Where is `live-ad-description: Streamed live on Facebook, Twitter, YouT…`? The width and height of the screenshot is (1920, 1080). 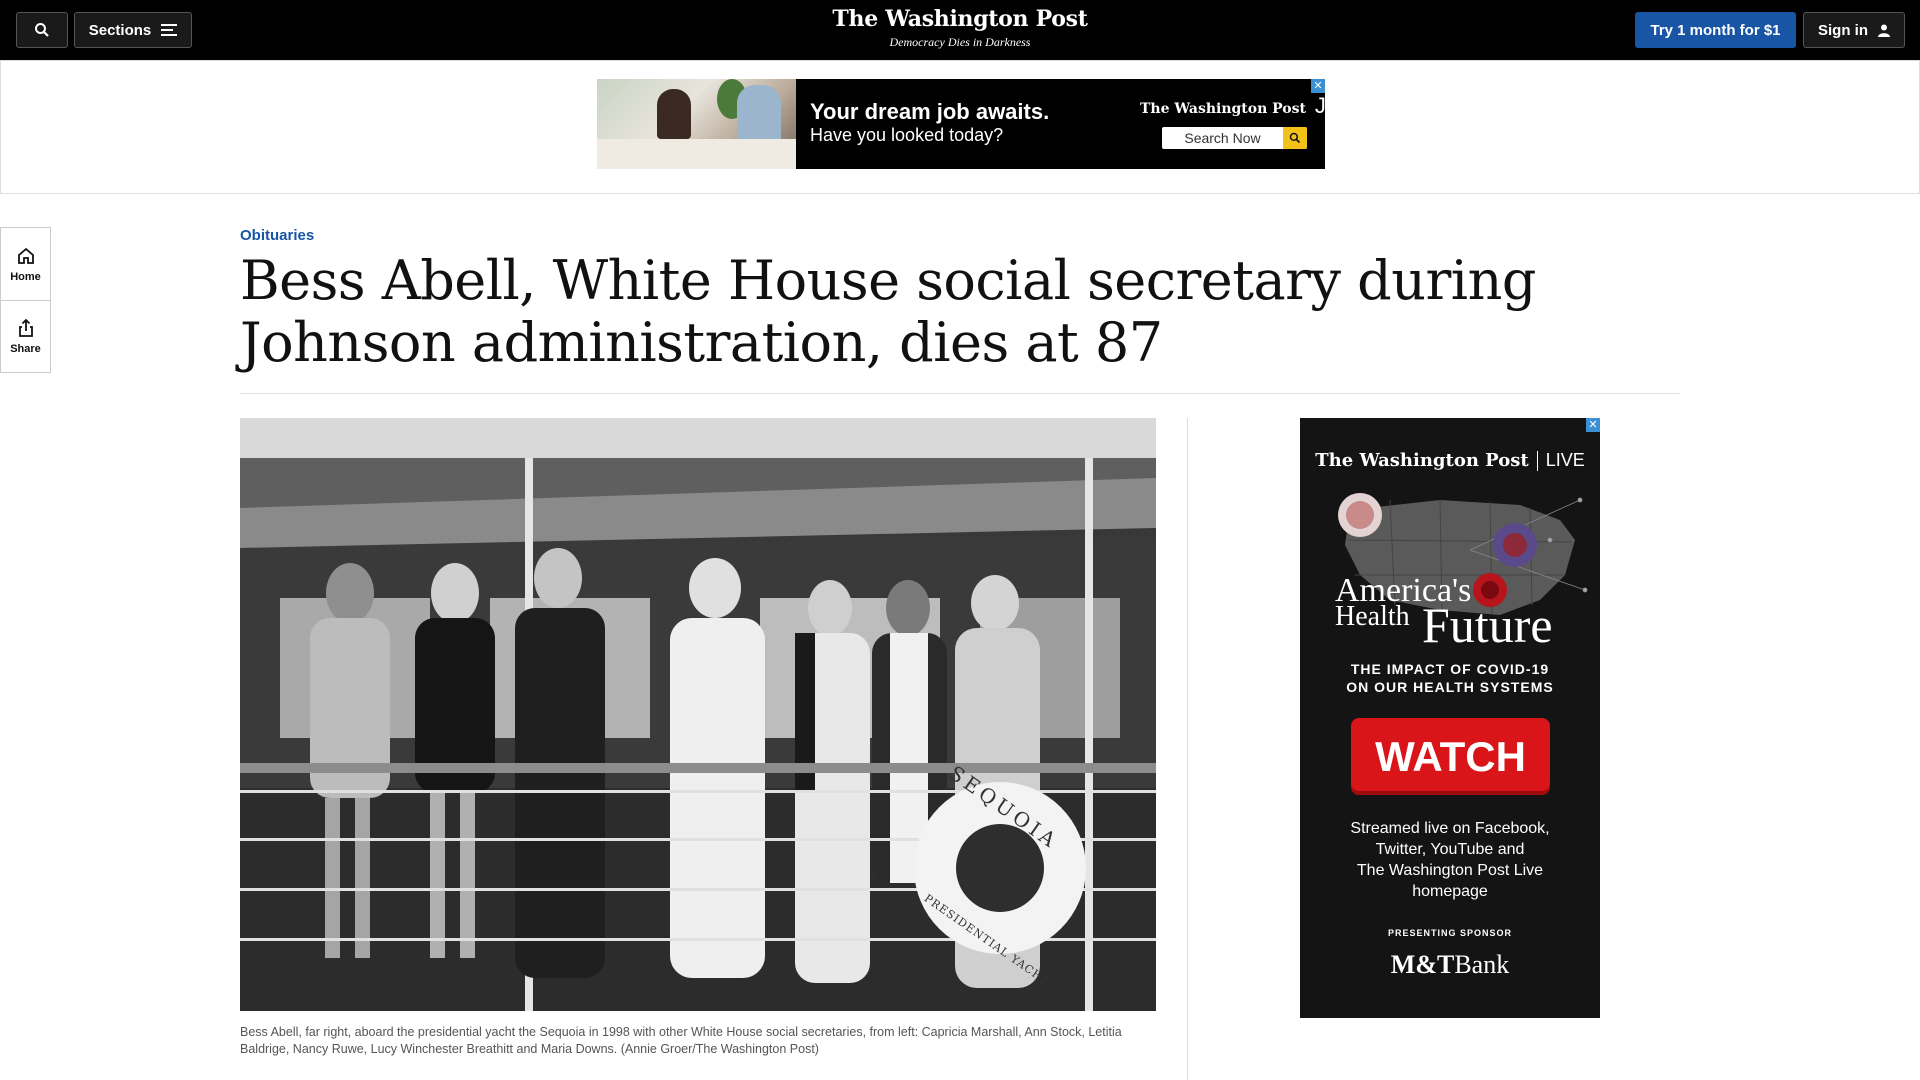 live-ad-description: Streamed live on Facebook, Twitter, YouT… is located at coordinates (1450, 860).